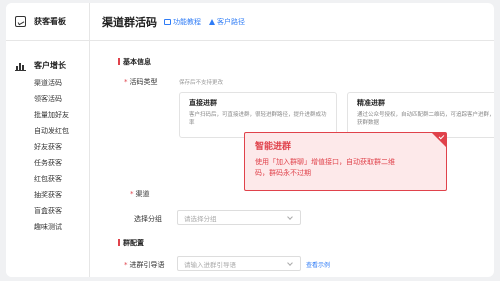 This screenshot has width=500, height=281. I want to click on view-example-link: 查看示例, so click(318, 264).